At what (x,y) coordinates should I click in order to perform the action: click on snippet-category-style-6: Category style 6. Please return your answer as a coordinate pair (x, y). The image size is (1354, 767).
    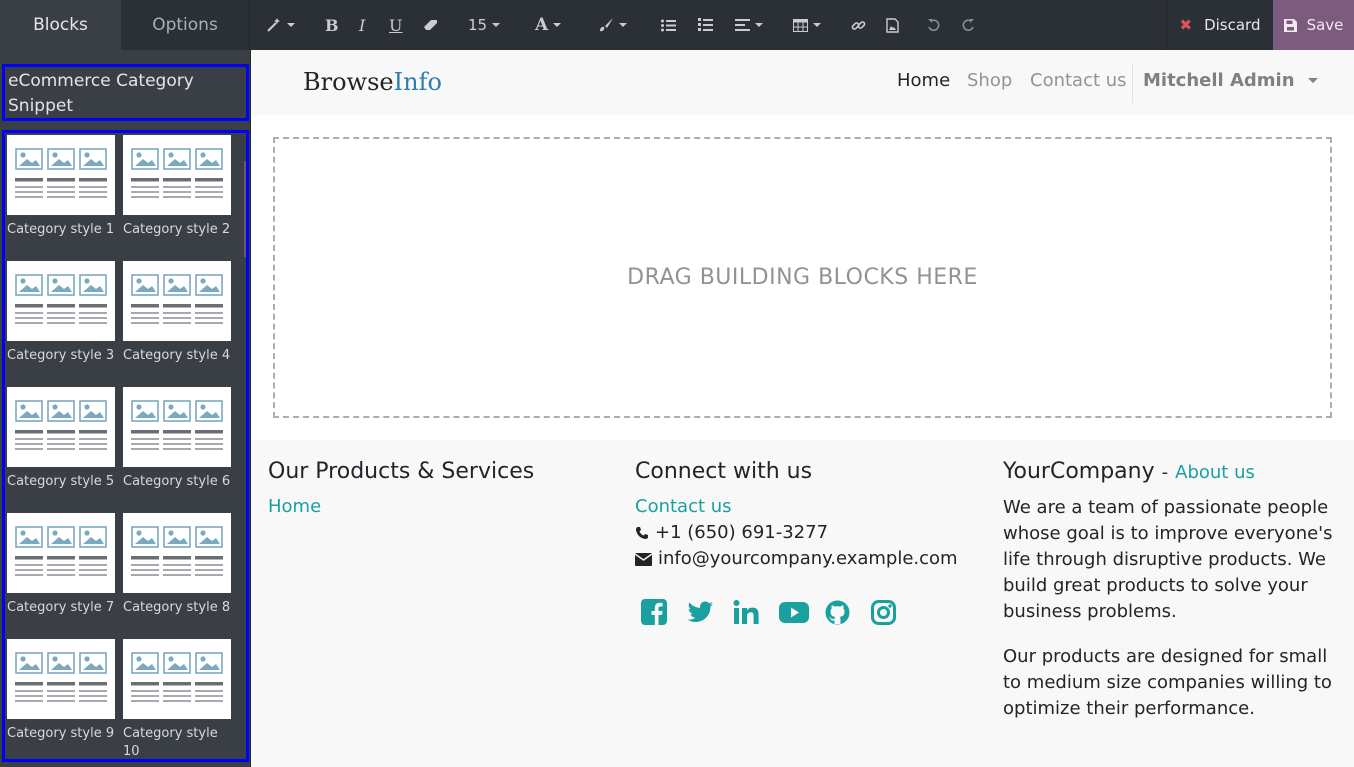
    Looking at the image, I should click on (177, 450).